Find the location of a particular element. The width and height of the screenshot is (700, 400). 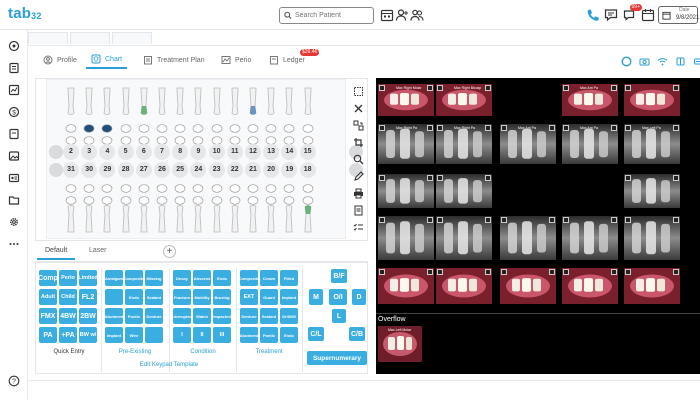

image-icon is located at coordinates (14, 155).